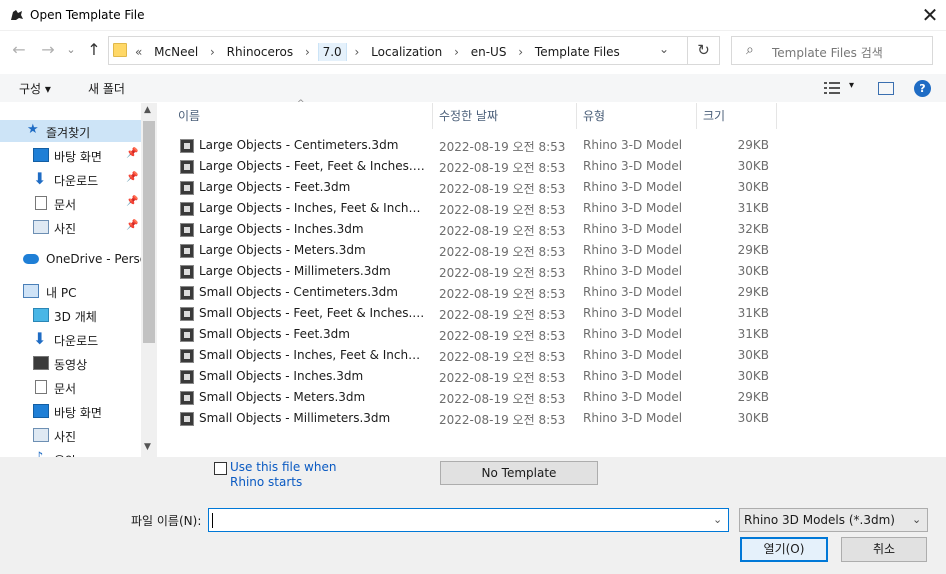 The image size is (946, 574). What do you see at coordinates (70, 291) in the screenshot?
I see `sidebar-item-this-pc: 내 PC` at bounding box center [70, 291].